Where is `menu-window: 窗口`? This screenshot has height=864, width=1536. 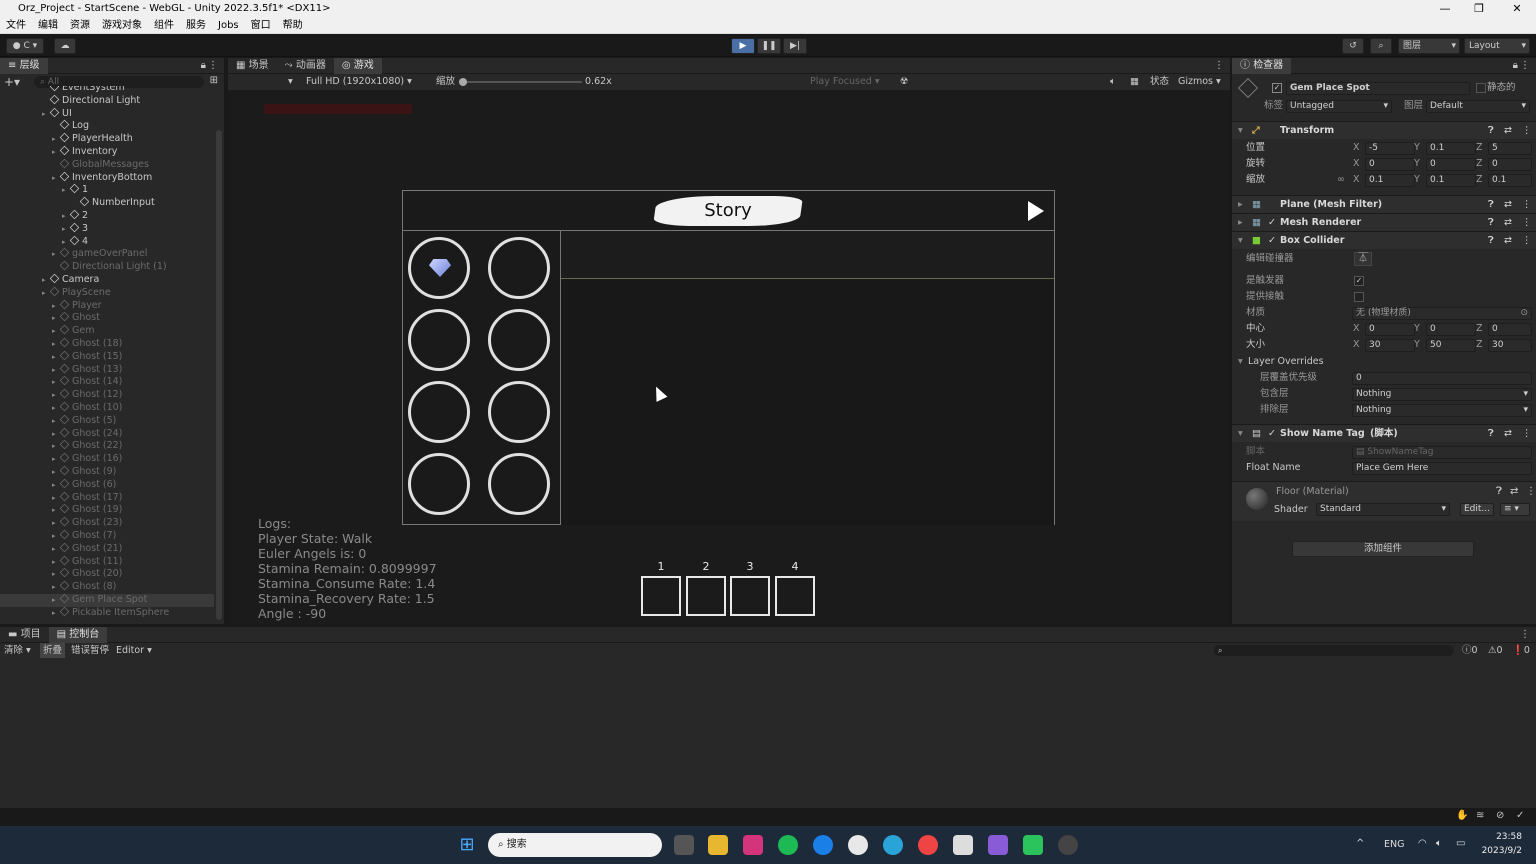 menu-window: 窗口 is located at coordinates (261, 25).